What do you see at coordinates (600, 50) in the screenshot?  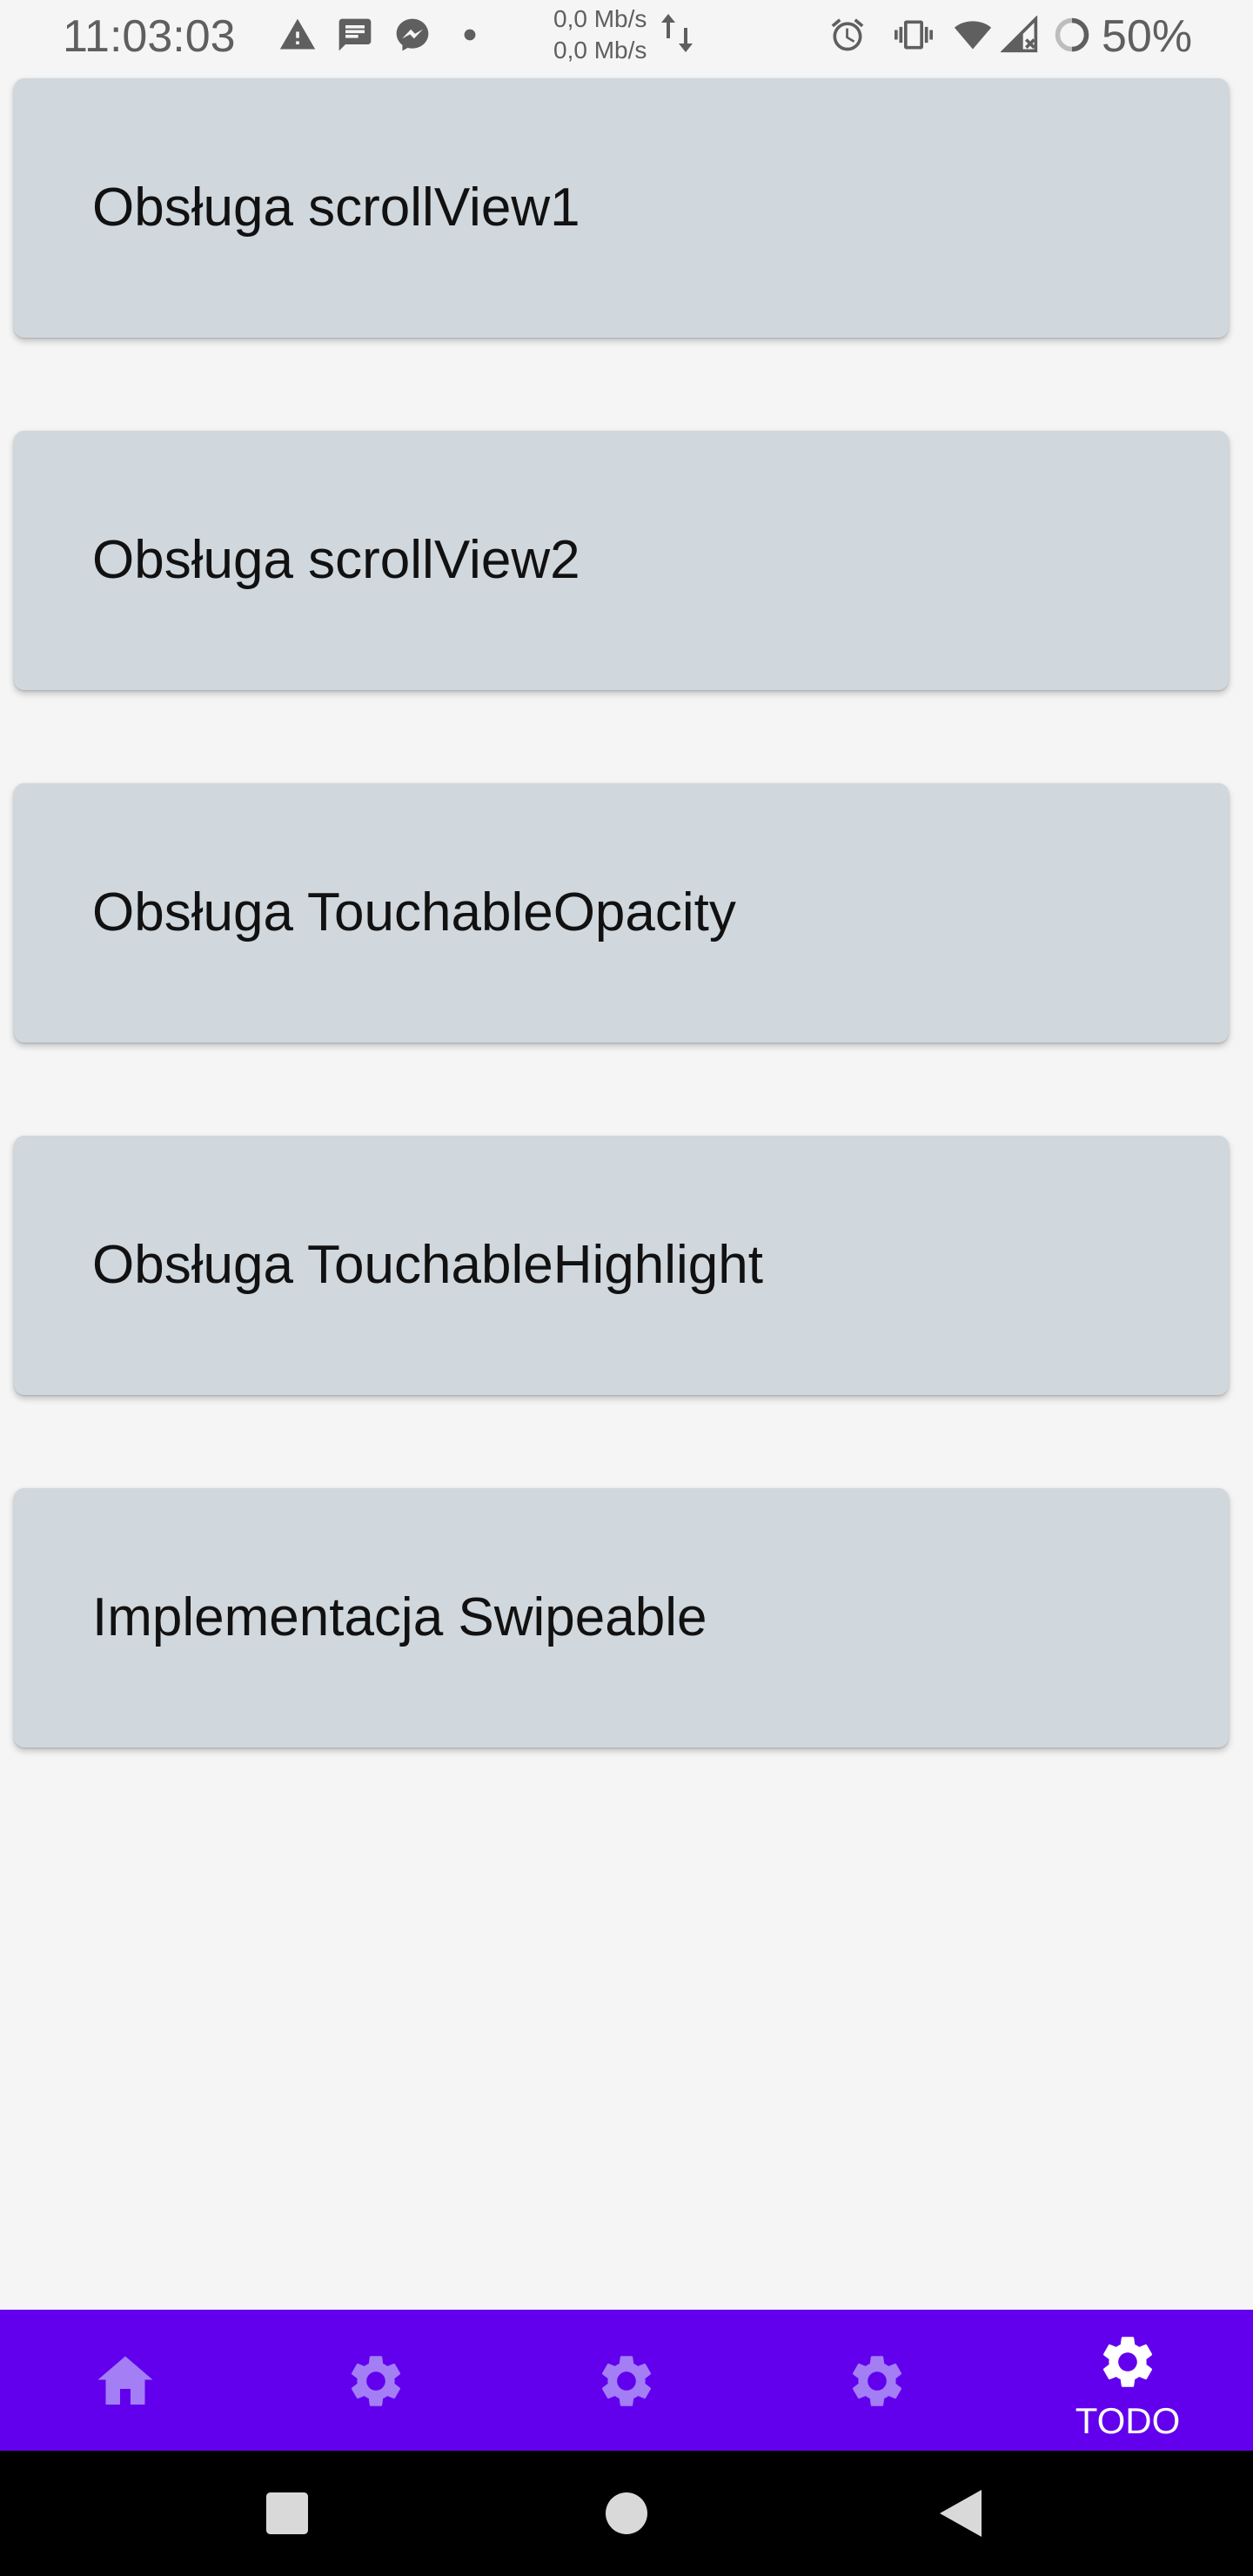 I see `net-speed-down: 0,0 Mb/s` at bounding box center [600, 50].